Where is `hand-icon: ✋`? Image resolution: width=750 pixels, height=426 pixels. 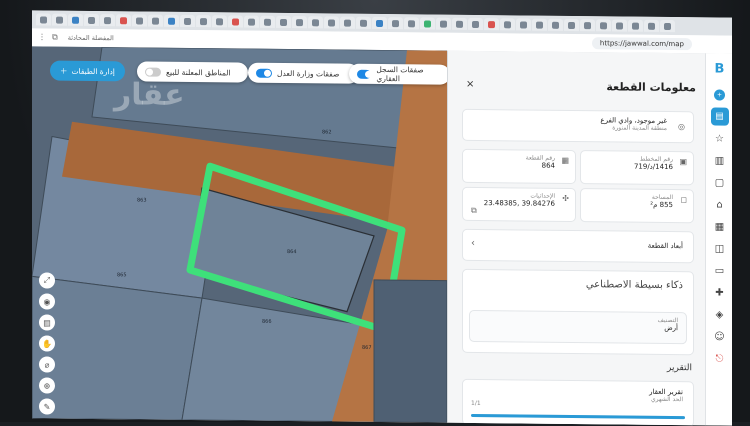
hand-icon: ✋ is located at coordinates (47, 343).